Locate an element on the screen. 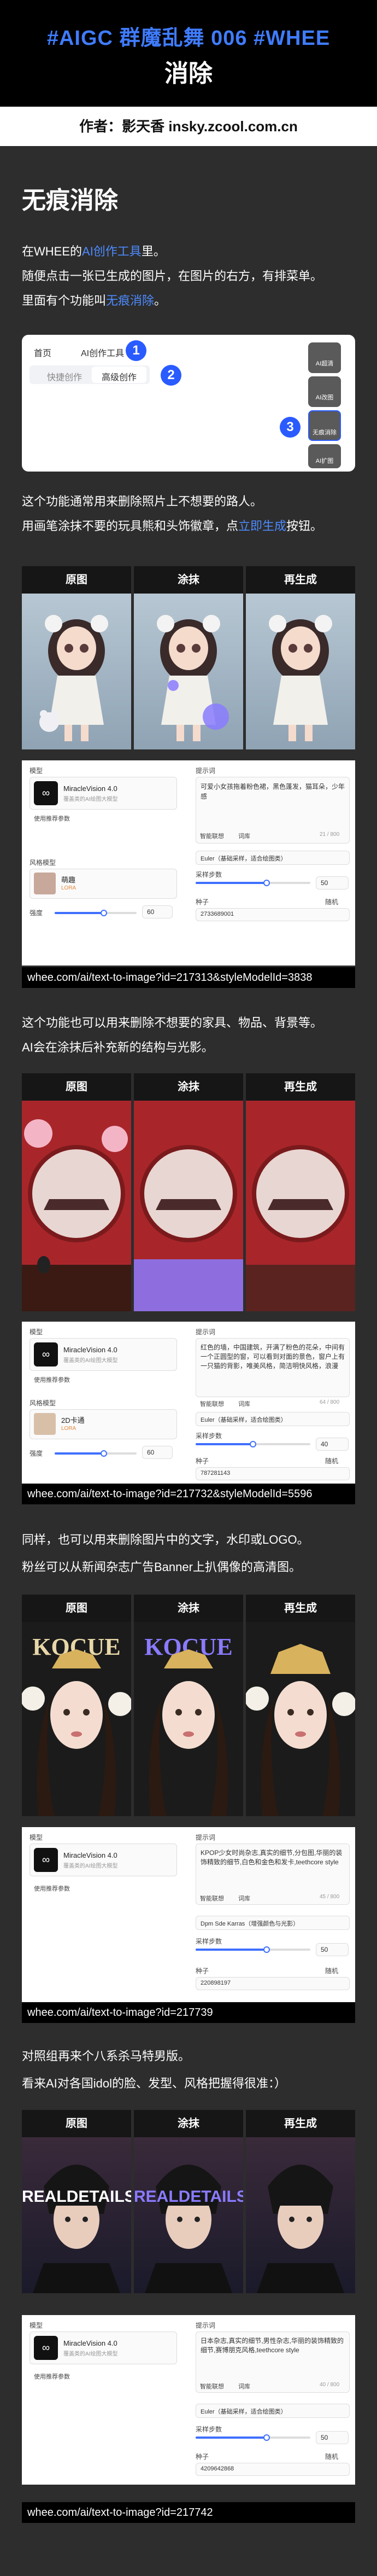 This screenshot has width=377, height=2576. s3-paragraph-1: 同样，也可以用来删除图片中的文字，水印或LOGO。 is located at coordinates (165, 1539).